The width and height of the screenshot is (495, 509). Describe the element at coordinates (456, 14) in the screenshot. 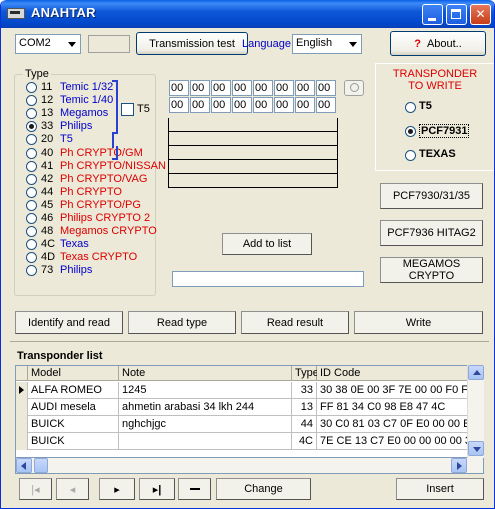

I see `maximize-button` at that location.